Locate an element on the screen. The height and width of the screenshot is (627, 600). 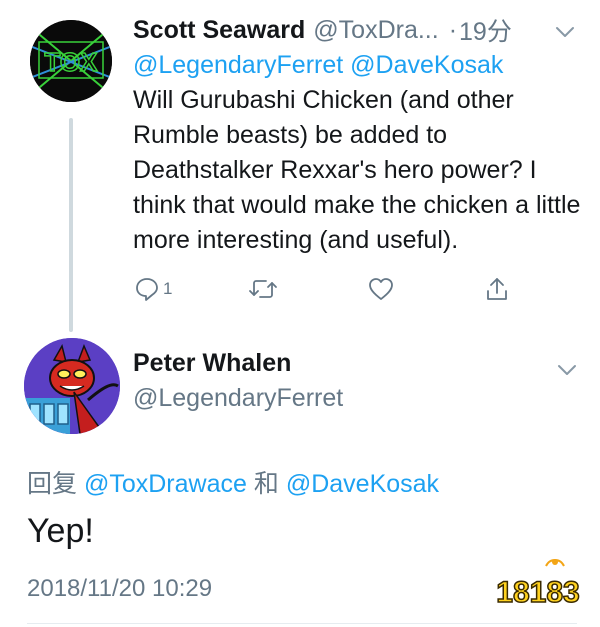
mention-link: @DaveKosak is located at coordinates (362, 484).